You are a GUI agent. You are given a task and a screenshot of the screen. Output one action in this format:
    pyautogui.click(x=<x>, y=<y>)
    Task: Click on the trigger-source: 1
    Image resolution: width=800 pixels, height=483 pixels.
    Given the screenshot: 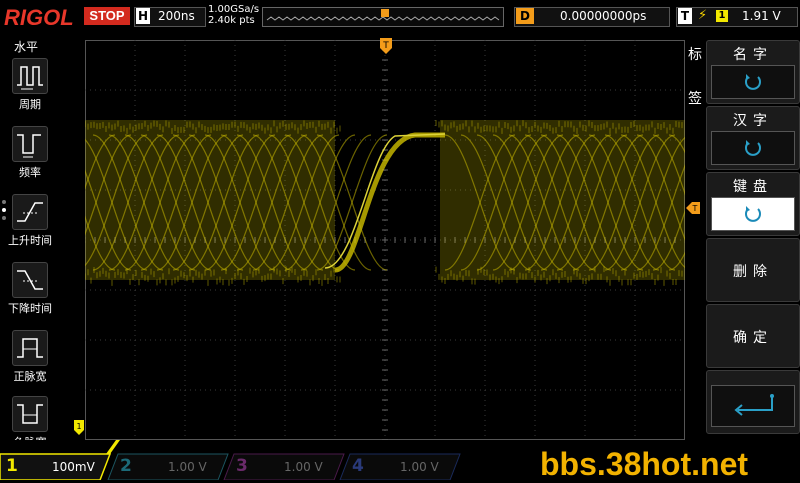 What is the action you would take?
    pyautogui.click(x=722, y=16)
    